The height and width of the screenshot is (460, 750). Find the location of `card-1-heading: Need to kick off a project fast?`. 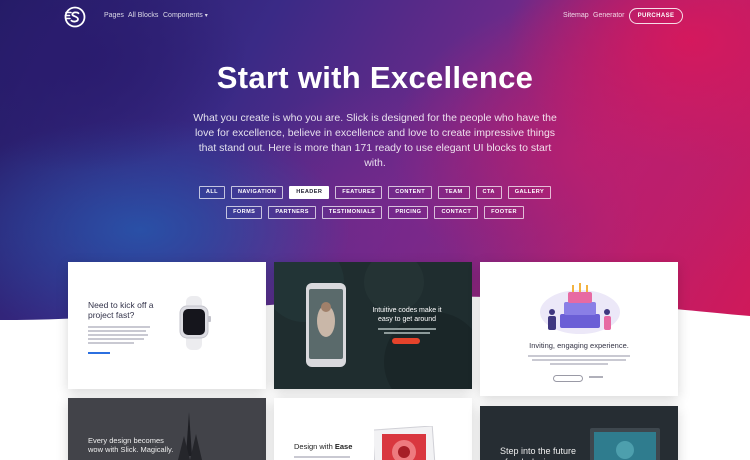

card-1-heading: Need to kick off a project fast? is located at coordinates (121, 310).